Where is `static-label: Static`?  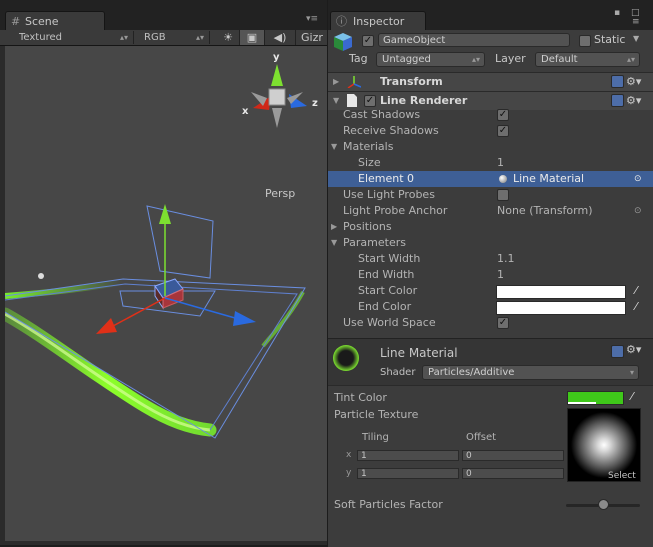
static-label: Static is located at coordinates (610, 39).